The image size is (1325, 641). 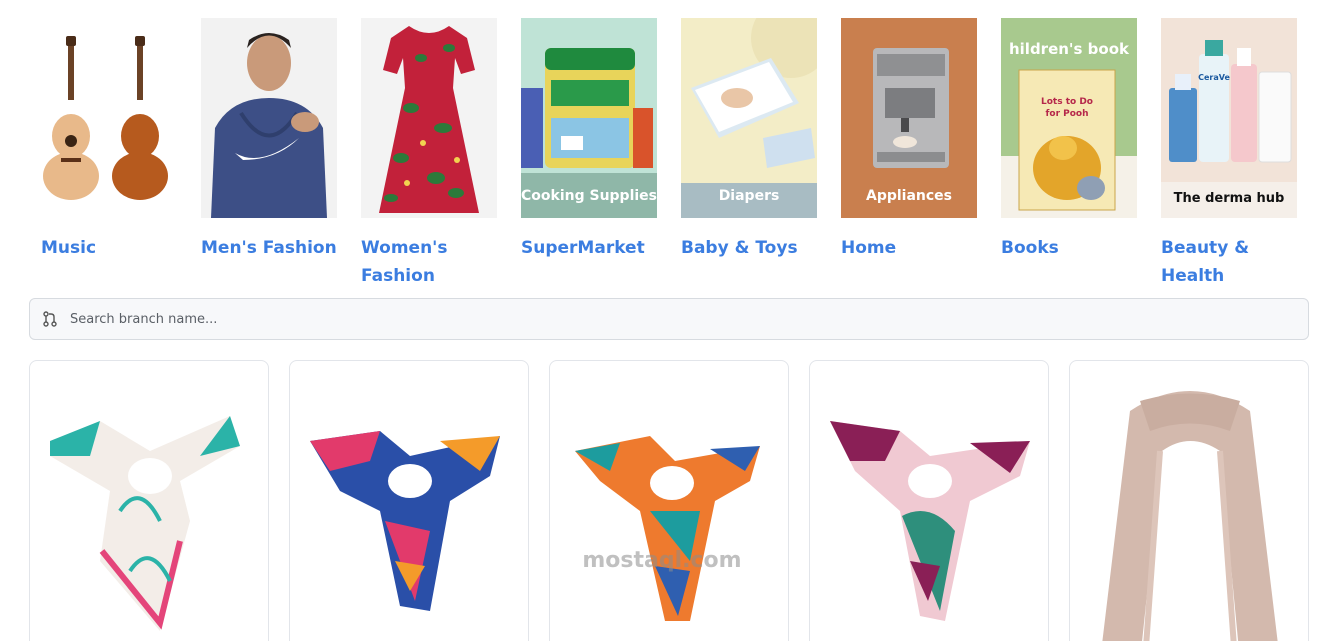 I want to click on svg-text: Lots to Do, so click(x=1067, y=102).